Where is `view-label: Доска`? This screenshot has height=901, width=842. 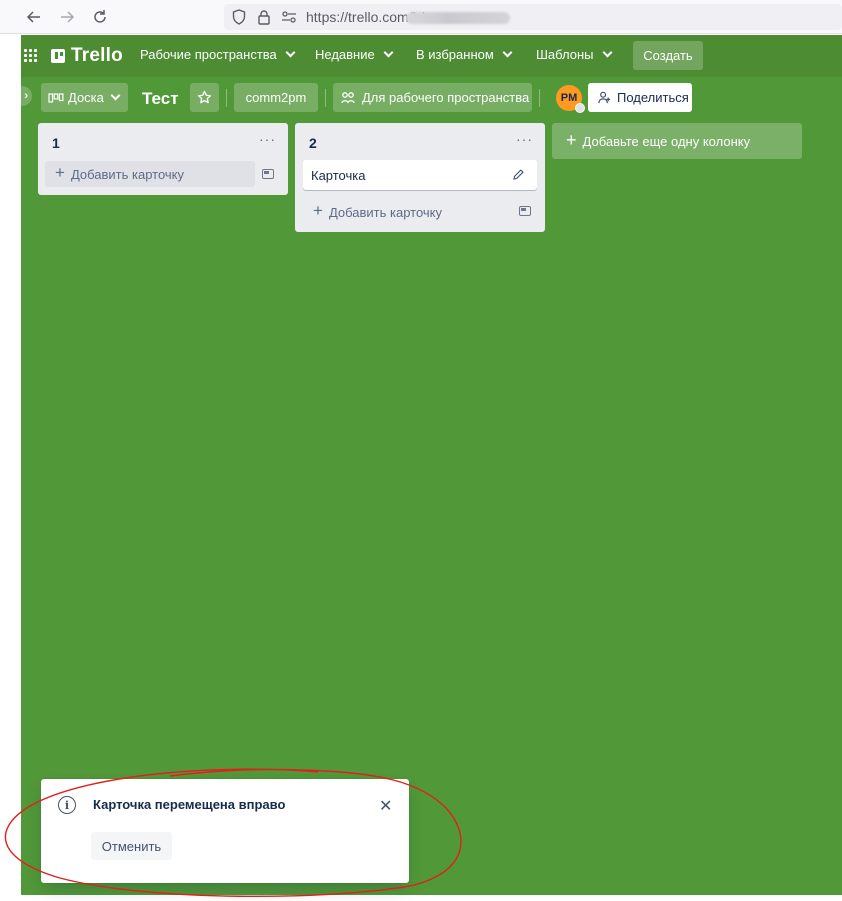
view-label: Доска is located at coordinates (86, 97).